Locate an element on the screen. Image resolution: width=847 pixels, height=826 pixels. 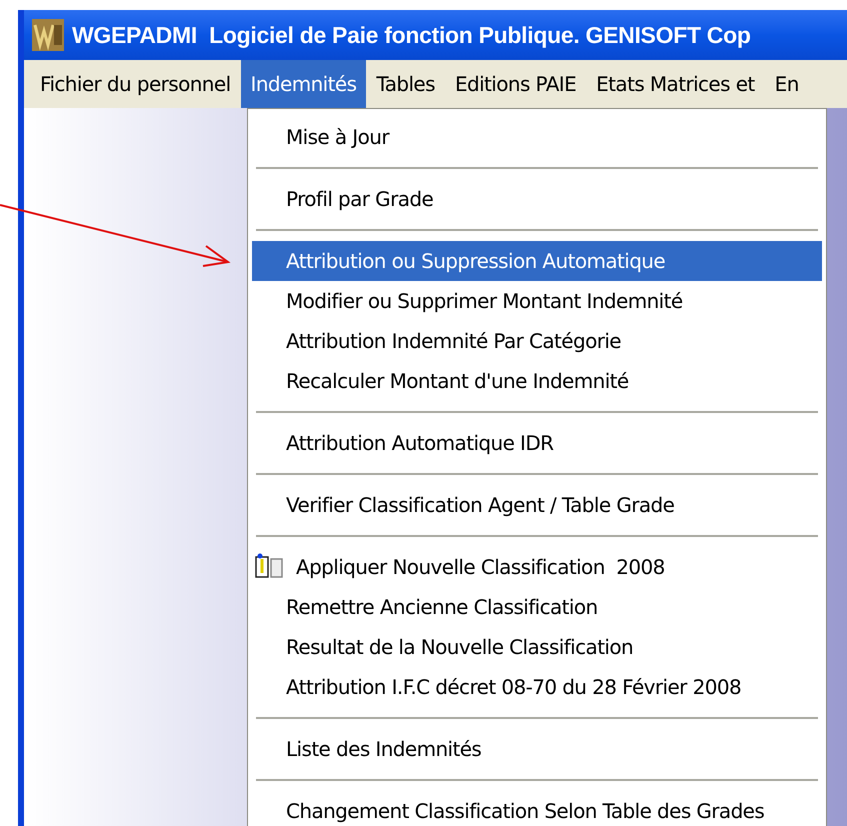
window-title: WGEPADMI Logiciel de Paie fonction Publique. GENISOFT Cop is located at coordinates (411, 35).